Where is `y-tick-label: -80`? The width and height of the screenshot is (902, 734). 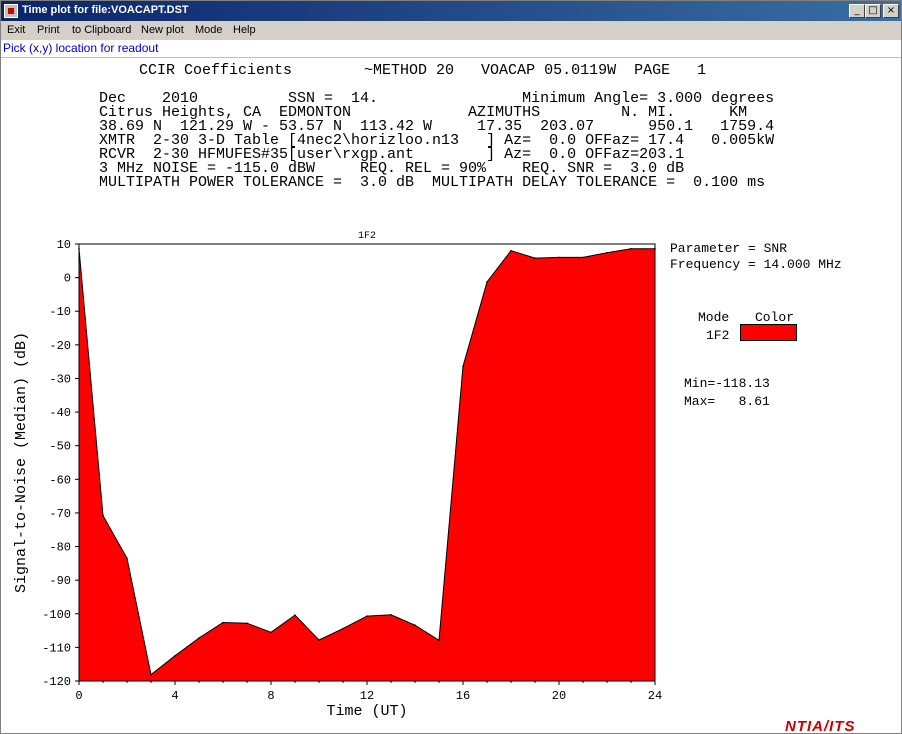
y-tick-label: -80 is located at coordinates (60, 548).